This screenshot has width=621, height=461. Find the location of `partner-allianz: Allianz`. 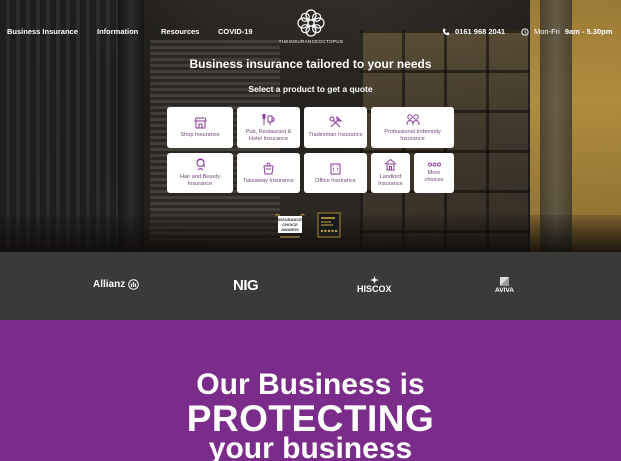

partner-allianz: Allianz is located at coordinates (116, 284).